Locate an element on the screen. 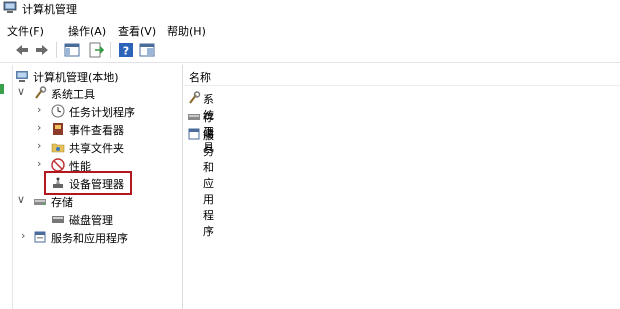  tree-item-task-scheduler: › 任务计划程序 is located at coordinates (95, 111).